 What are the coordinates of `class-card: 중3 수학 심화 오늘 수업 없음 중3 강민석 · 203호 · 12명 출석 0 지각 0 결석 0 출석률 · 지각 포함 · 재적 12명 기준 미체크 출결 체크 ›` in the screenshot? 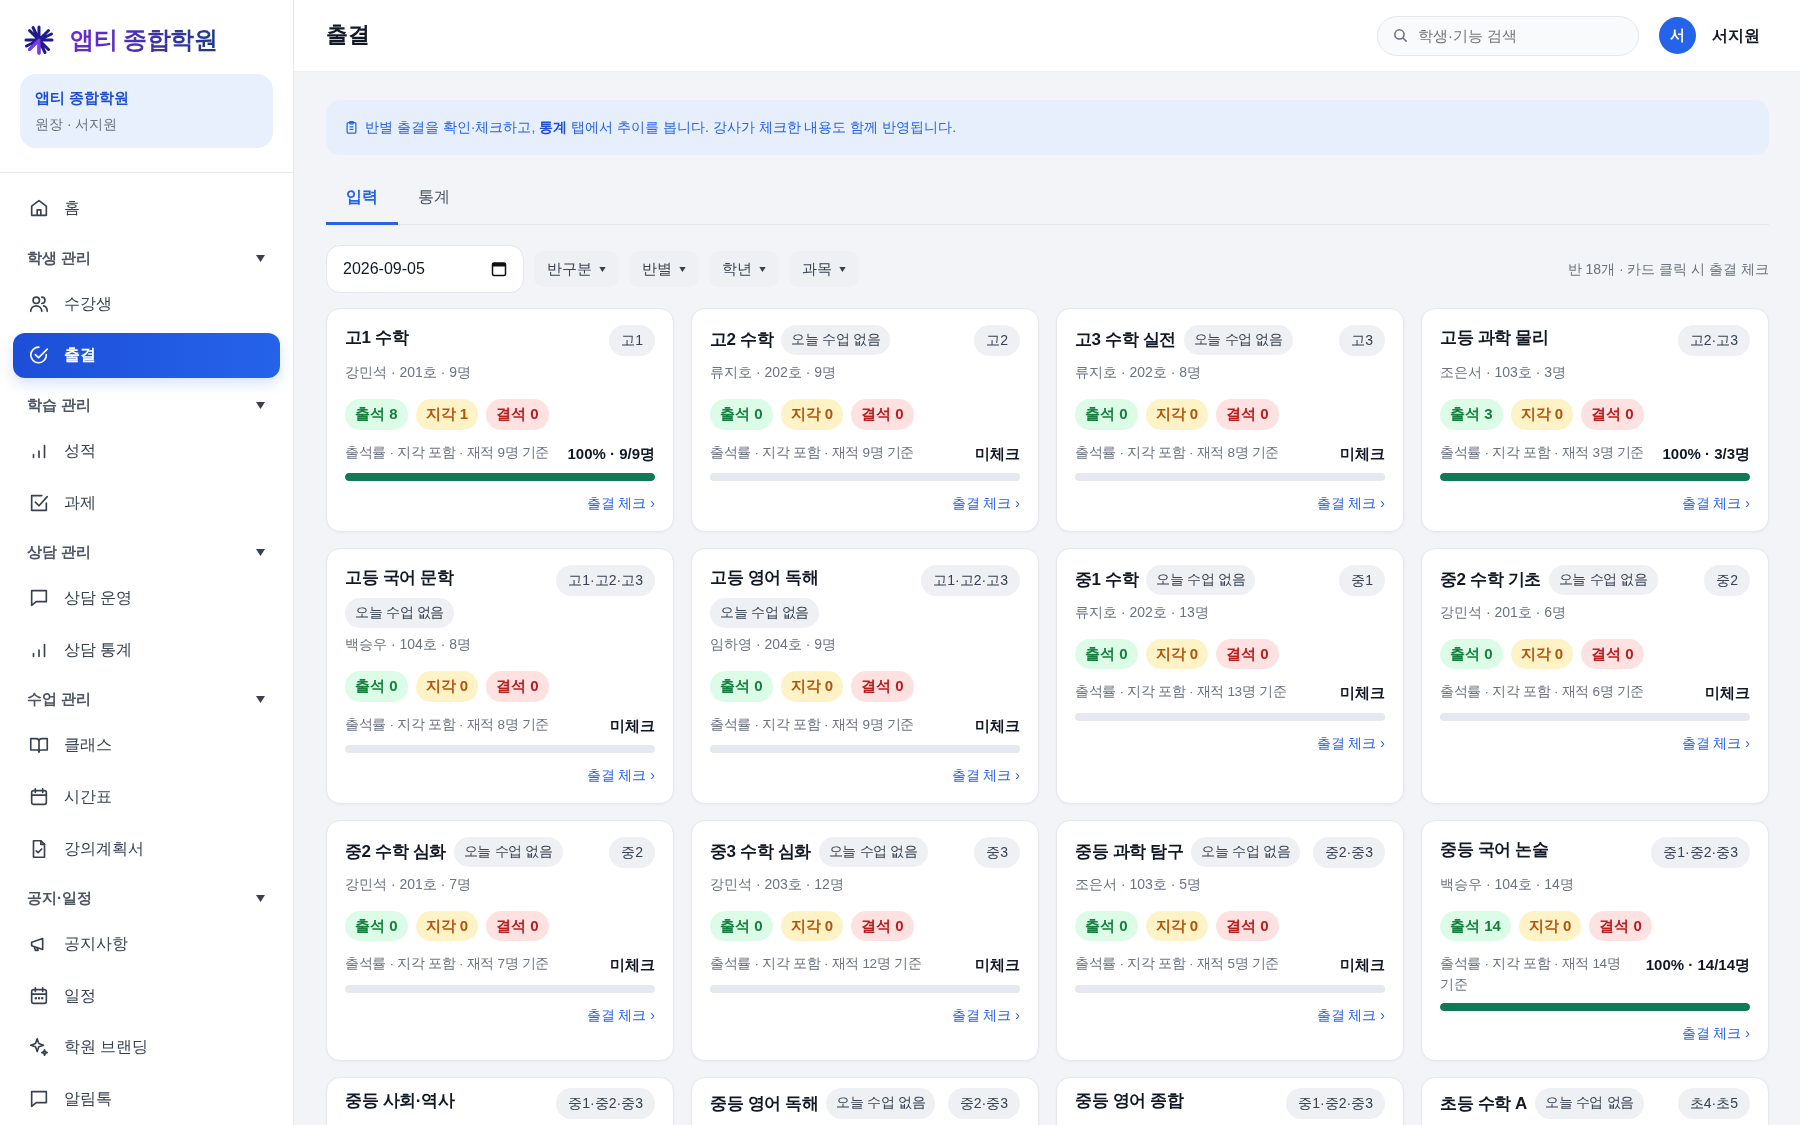 It's located at (865, 940).